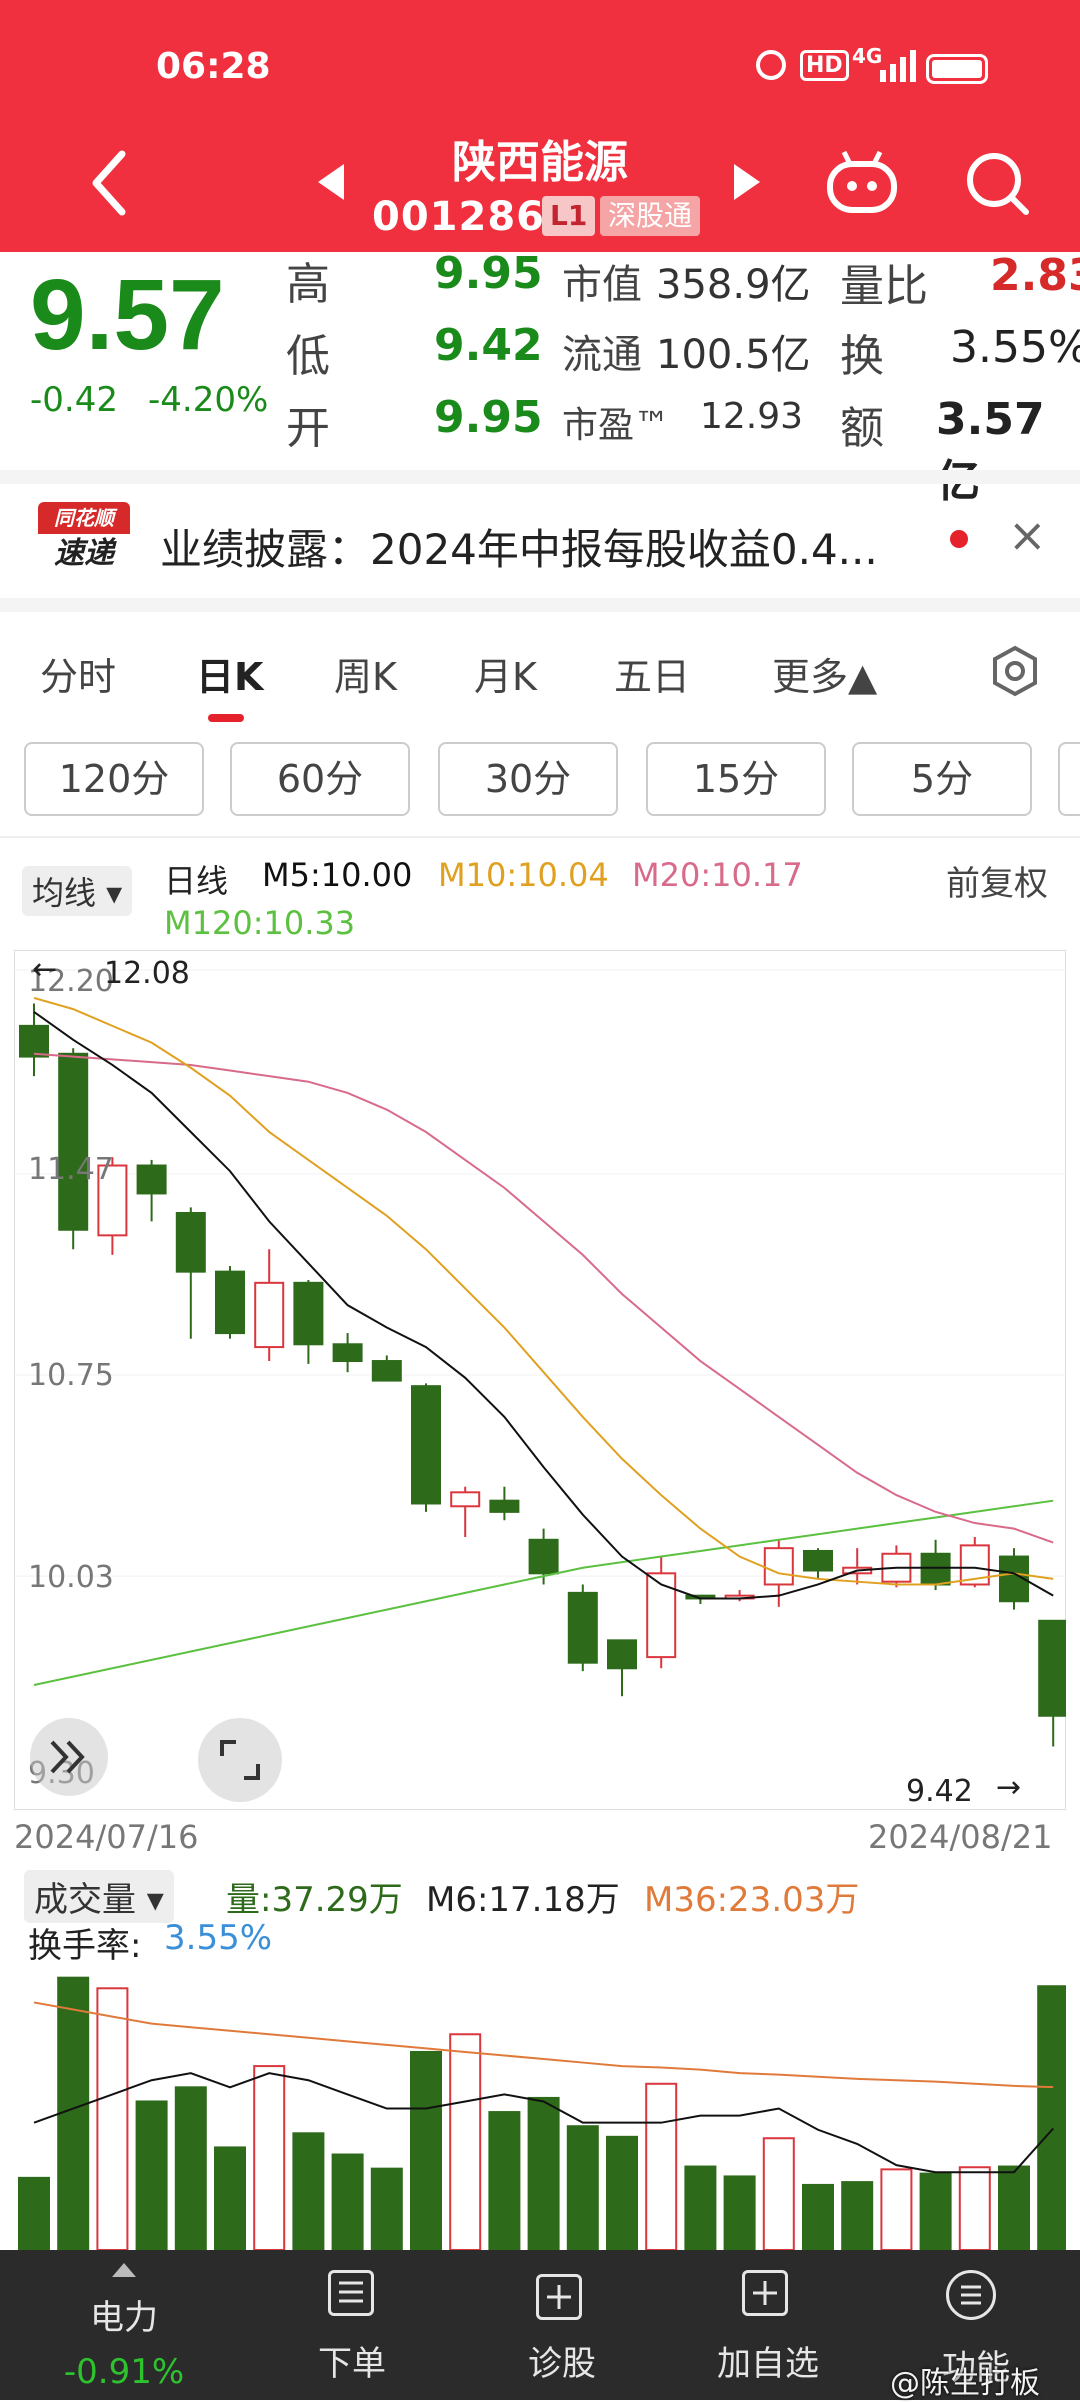  Describe the element at coordinates (650, 216) in the screenshot. I see `exchange-badge: 深股通` at that location.